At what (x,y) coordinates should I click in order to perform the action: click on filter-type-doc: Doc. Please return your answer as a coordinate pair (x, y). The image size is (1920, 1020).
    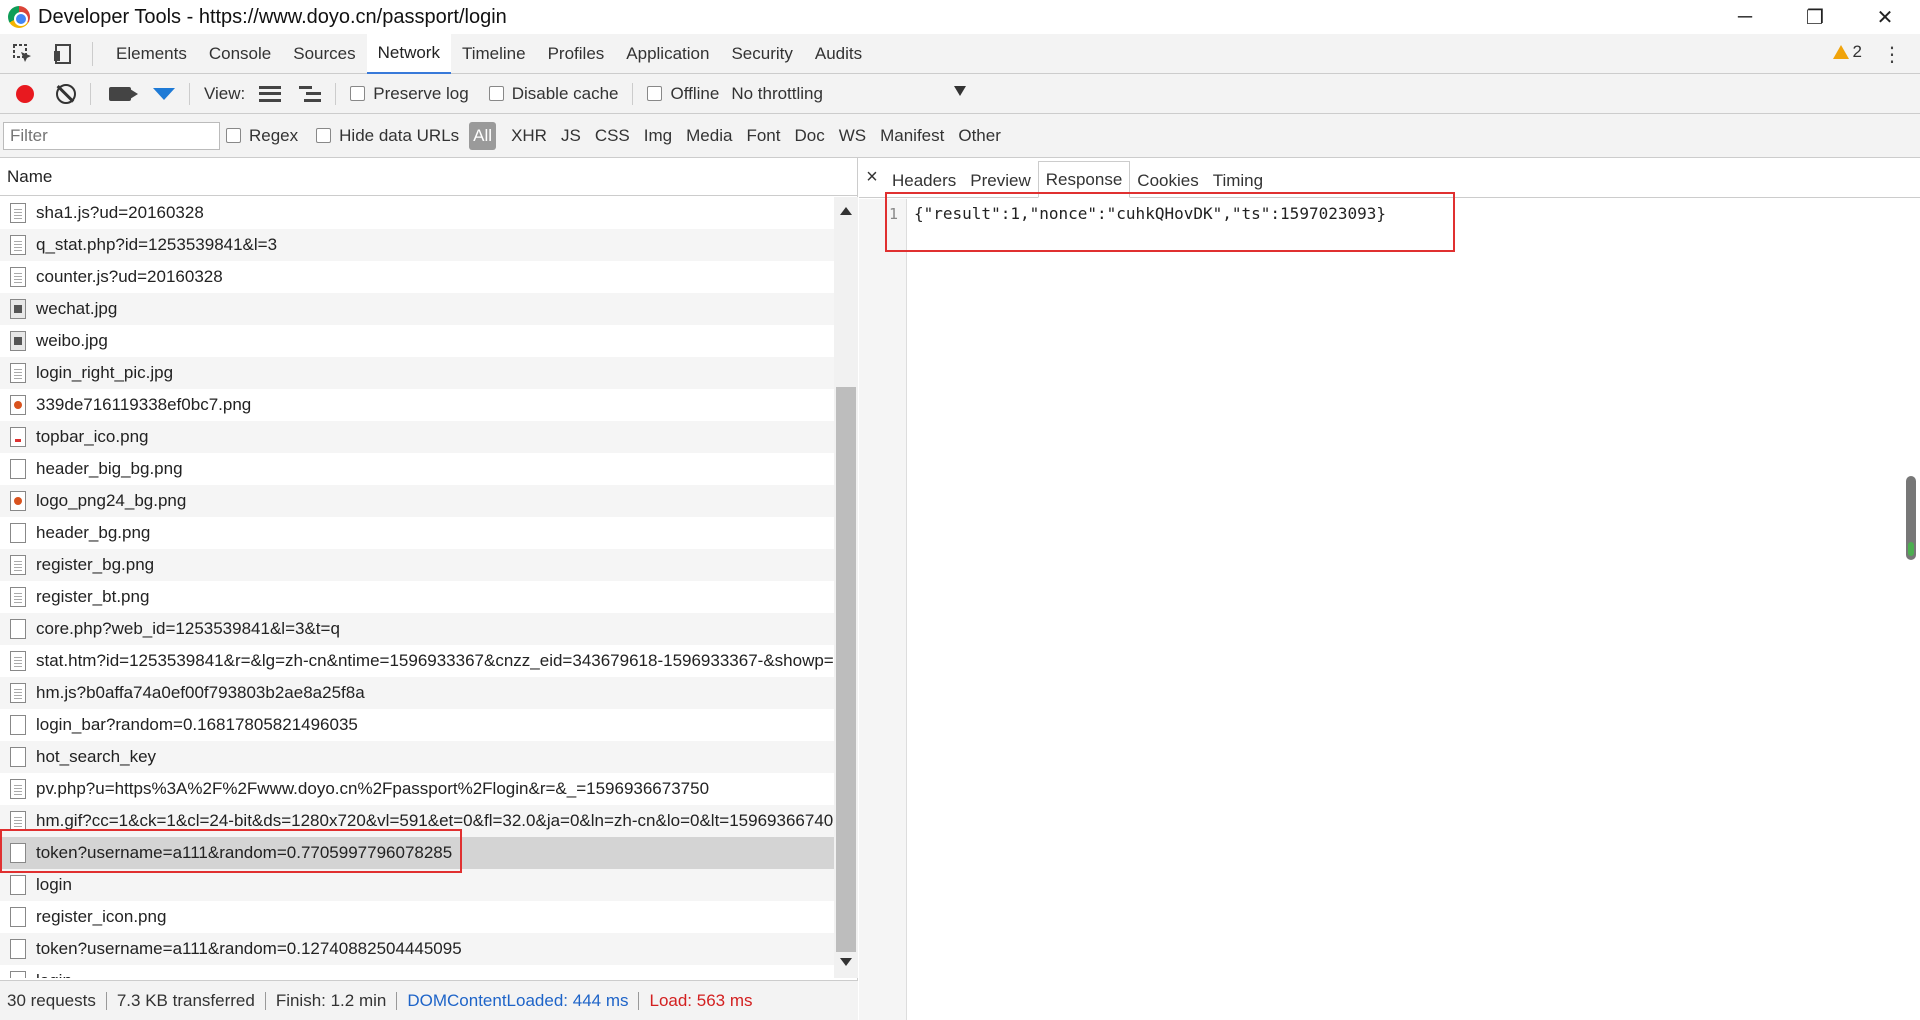
    Looking at the image, I should click on (809, 136).